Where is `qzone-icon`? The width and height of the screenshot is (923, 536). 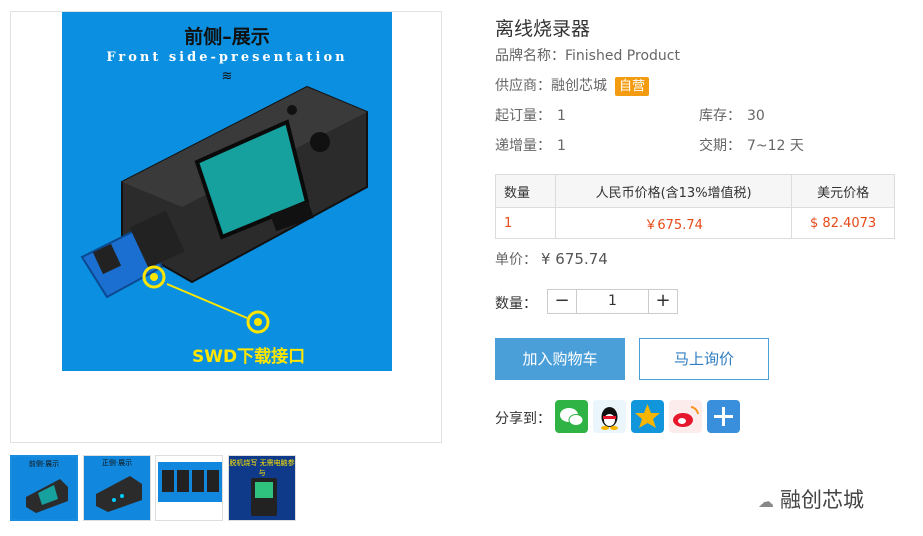 qzone-icon is located at coordinates (647, 416).